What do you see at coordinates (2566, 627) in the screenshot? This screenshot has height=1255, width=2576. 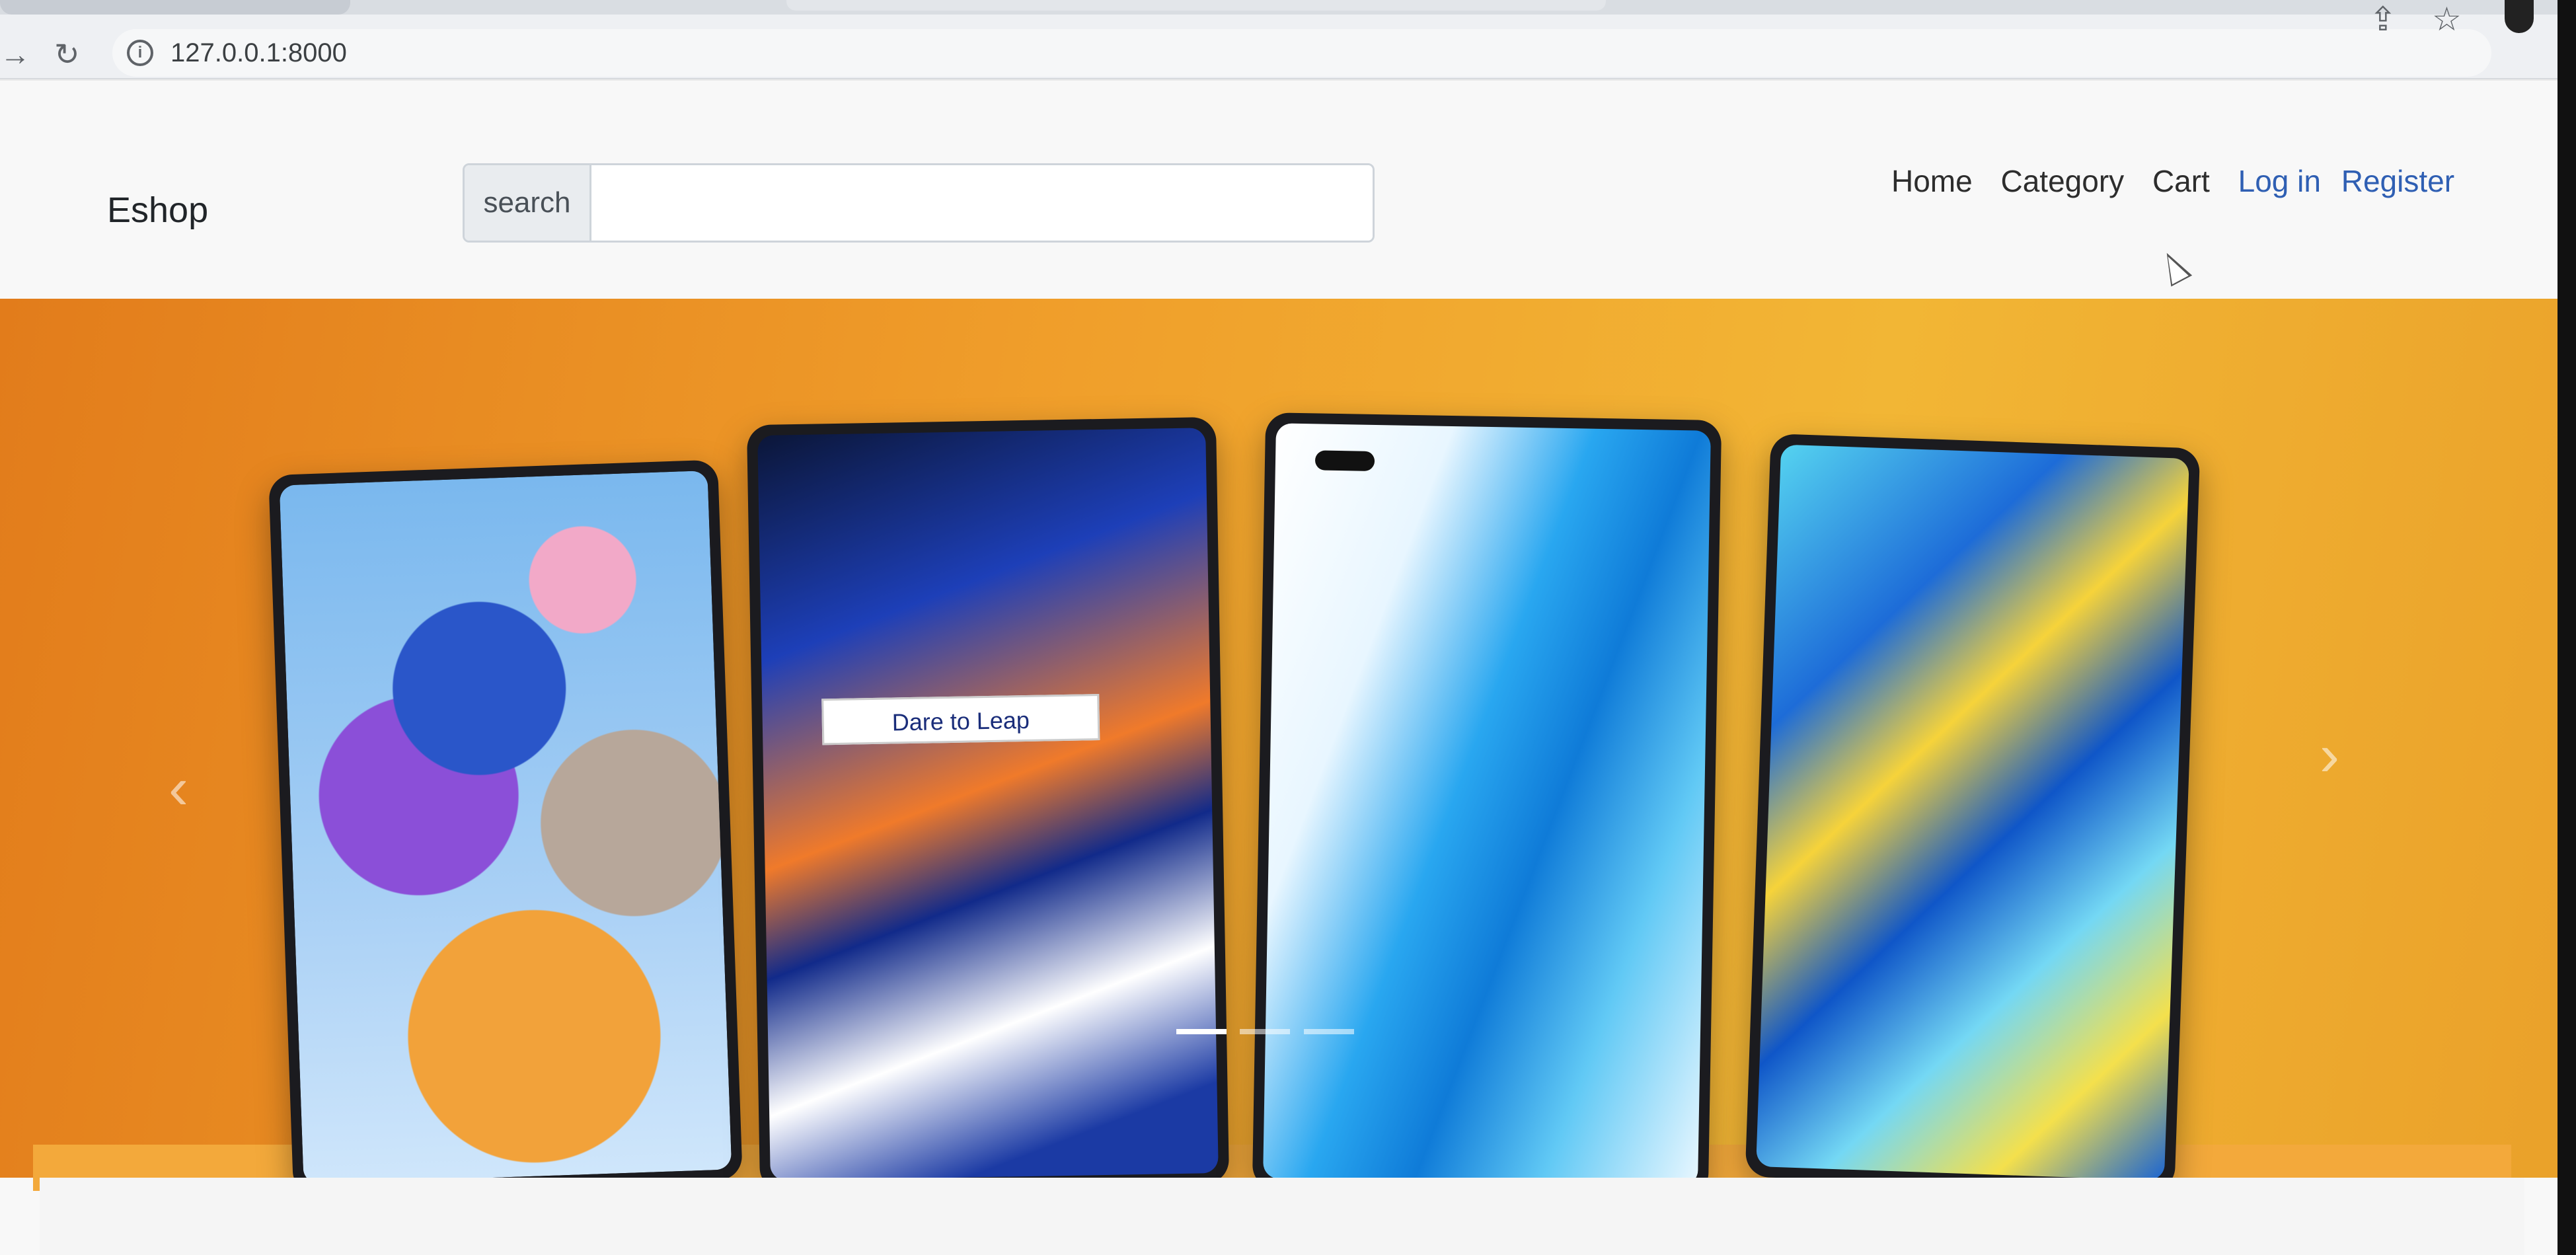 I see `screen-bezel` at bounding box center [2566, 627].